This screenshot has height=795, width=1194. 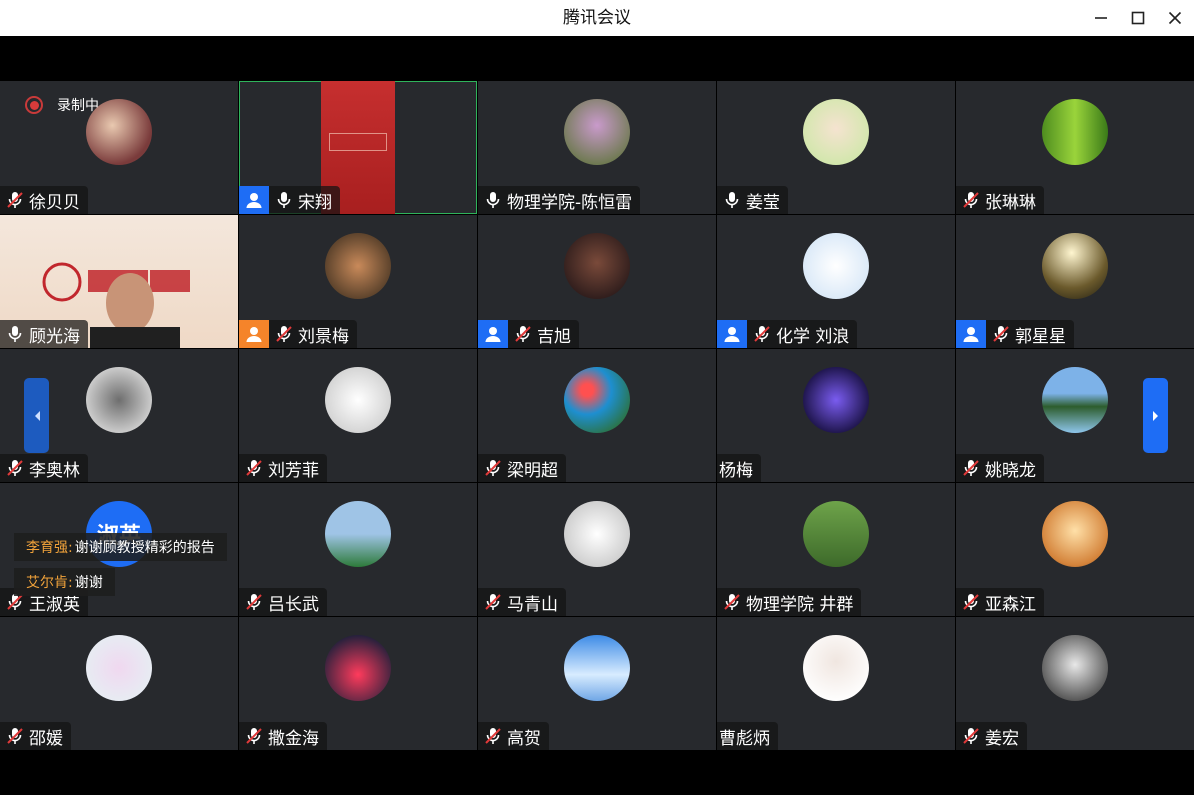 I want to click on participant-name: 马青山, so click(x=532, y=604).